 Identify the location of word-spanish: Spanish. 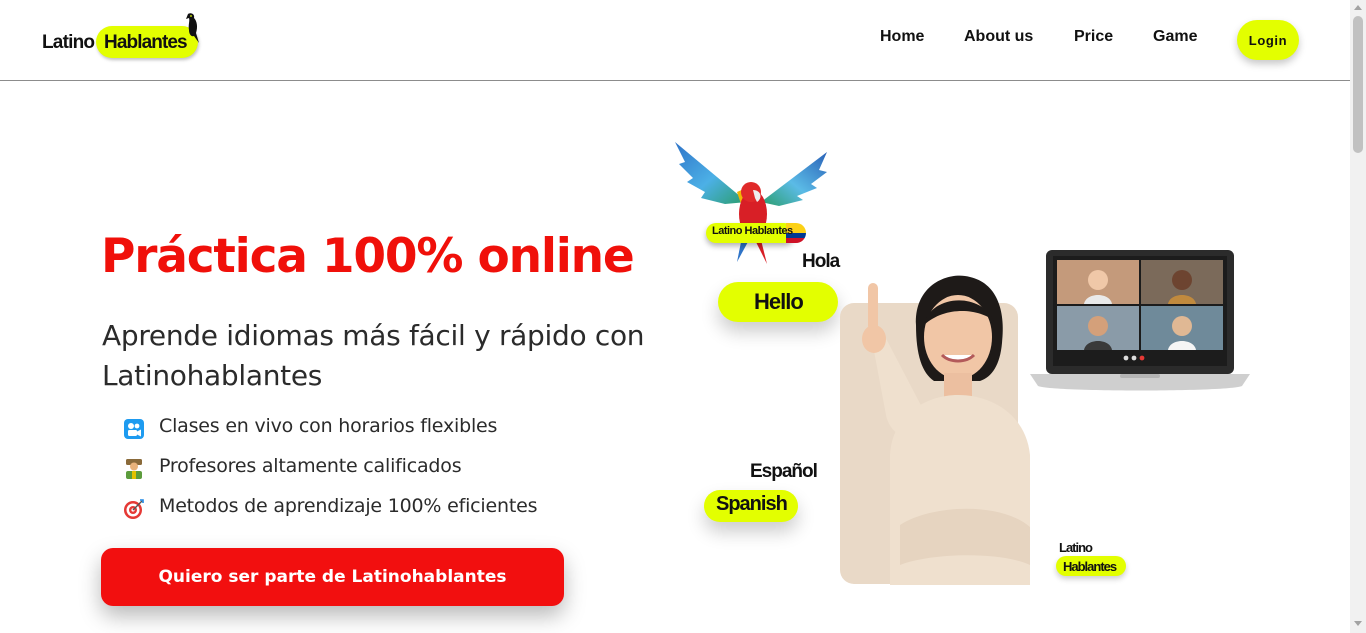
(752, 504).